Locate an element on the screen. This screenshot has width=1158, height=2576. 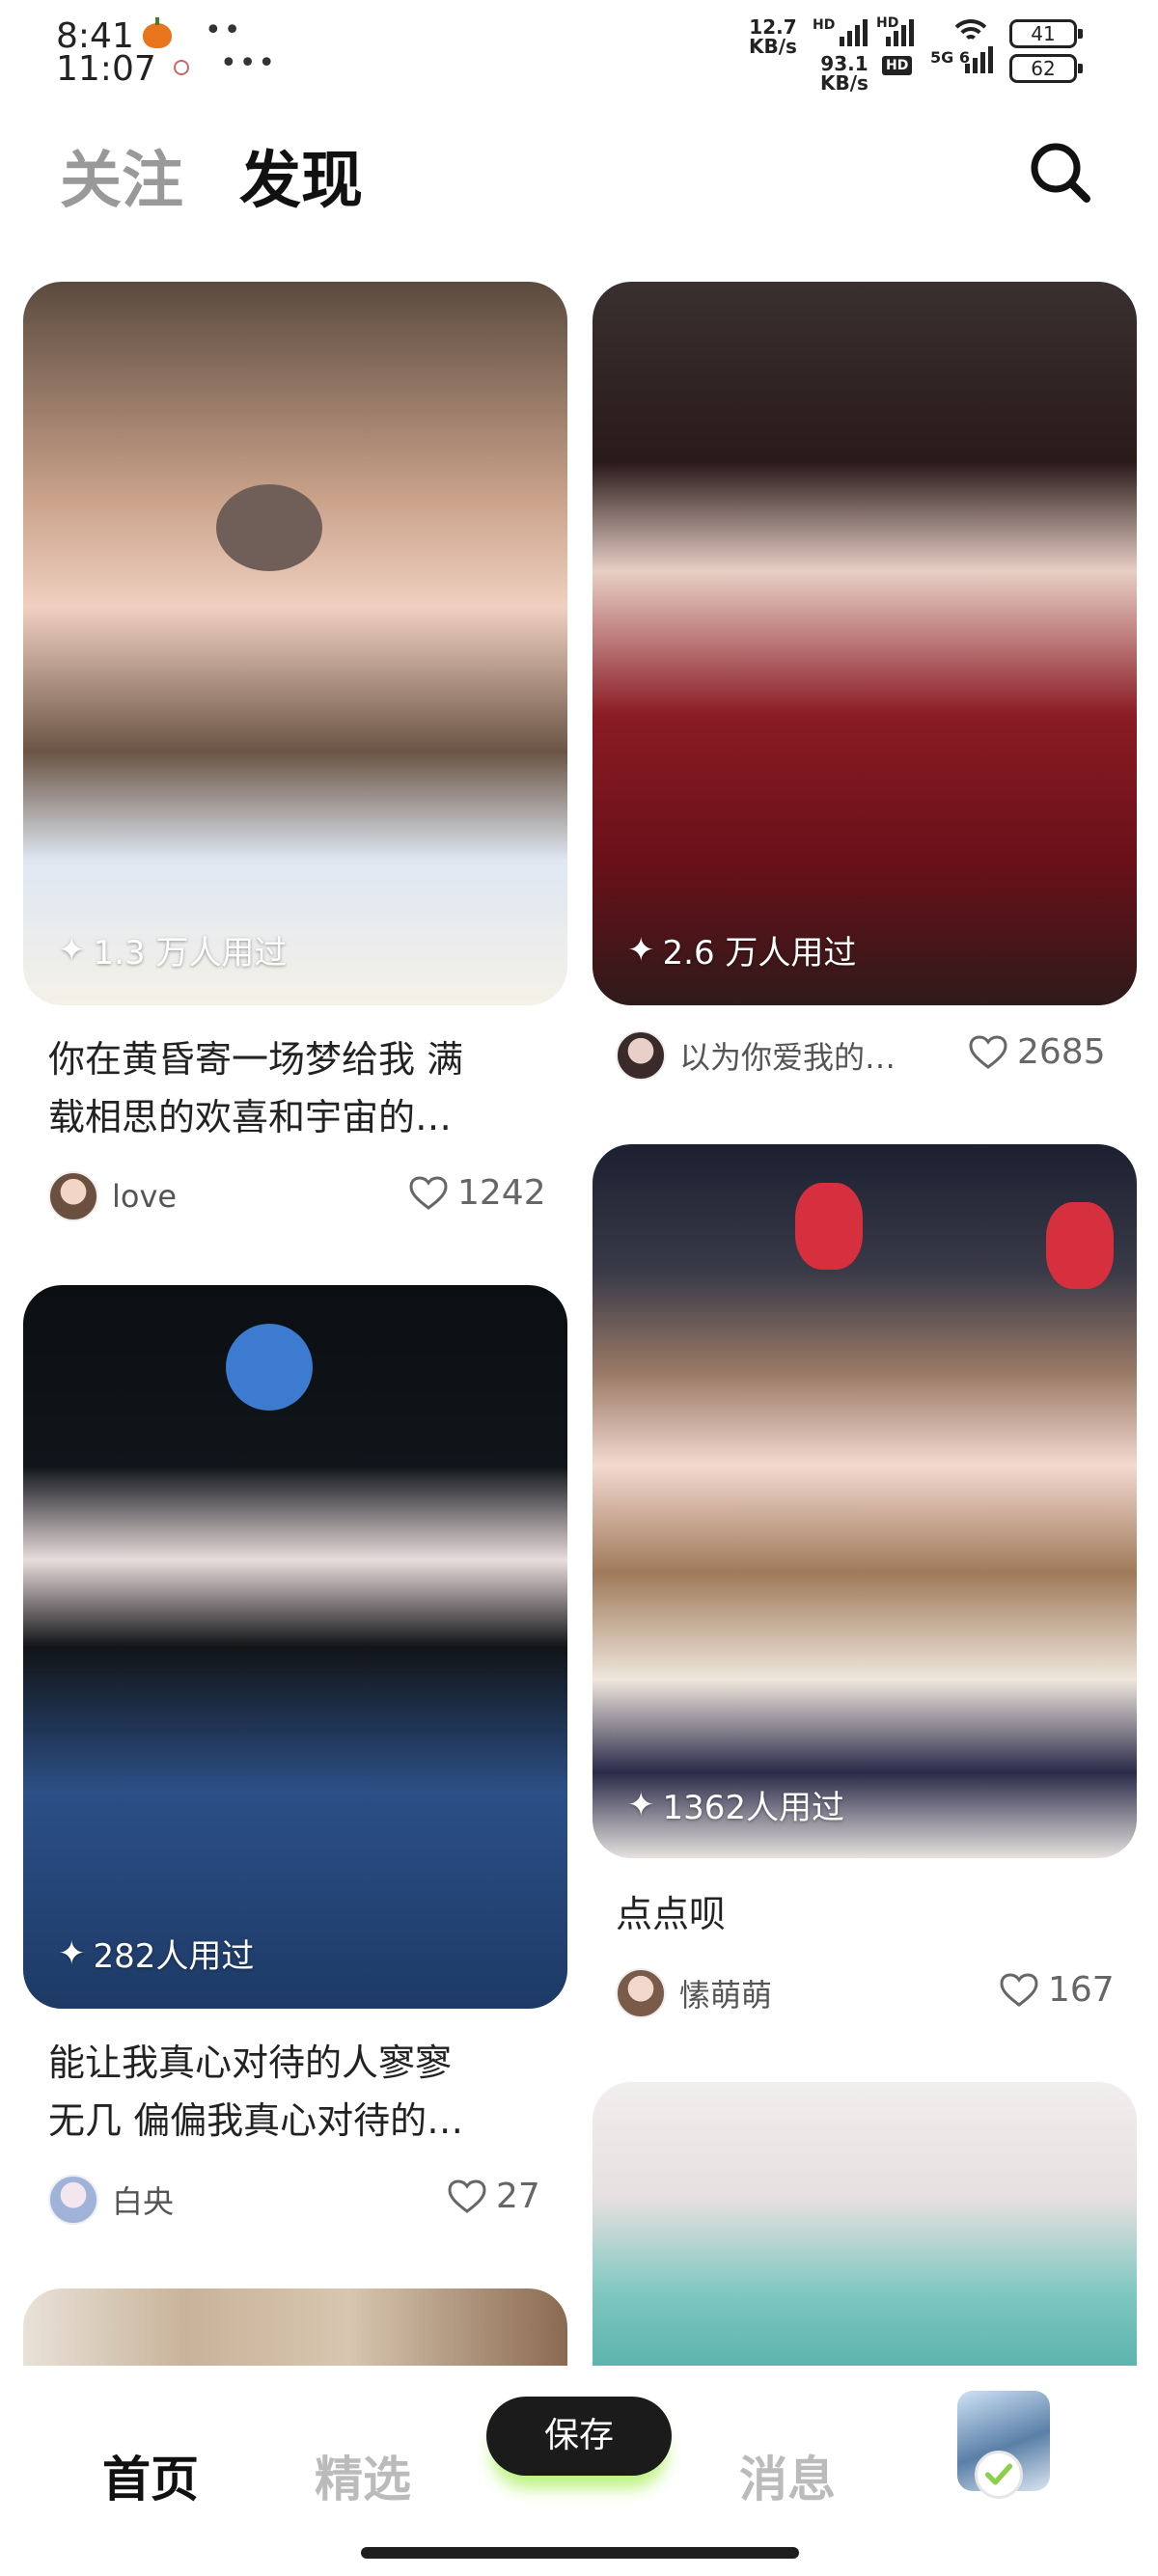
like-button: 1242 is located at coordinates (477, 1193).